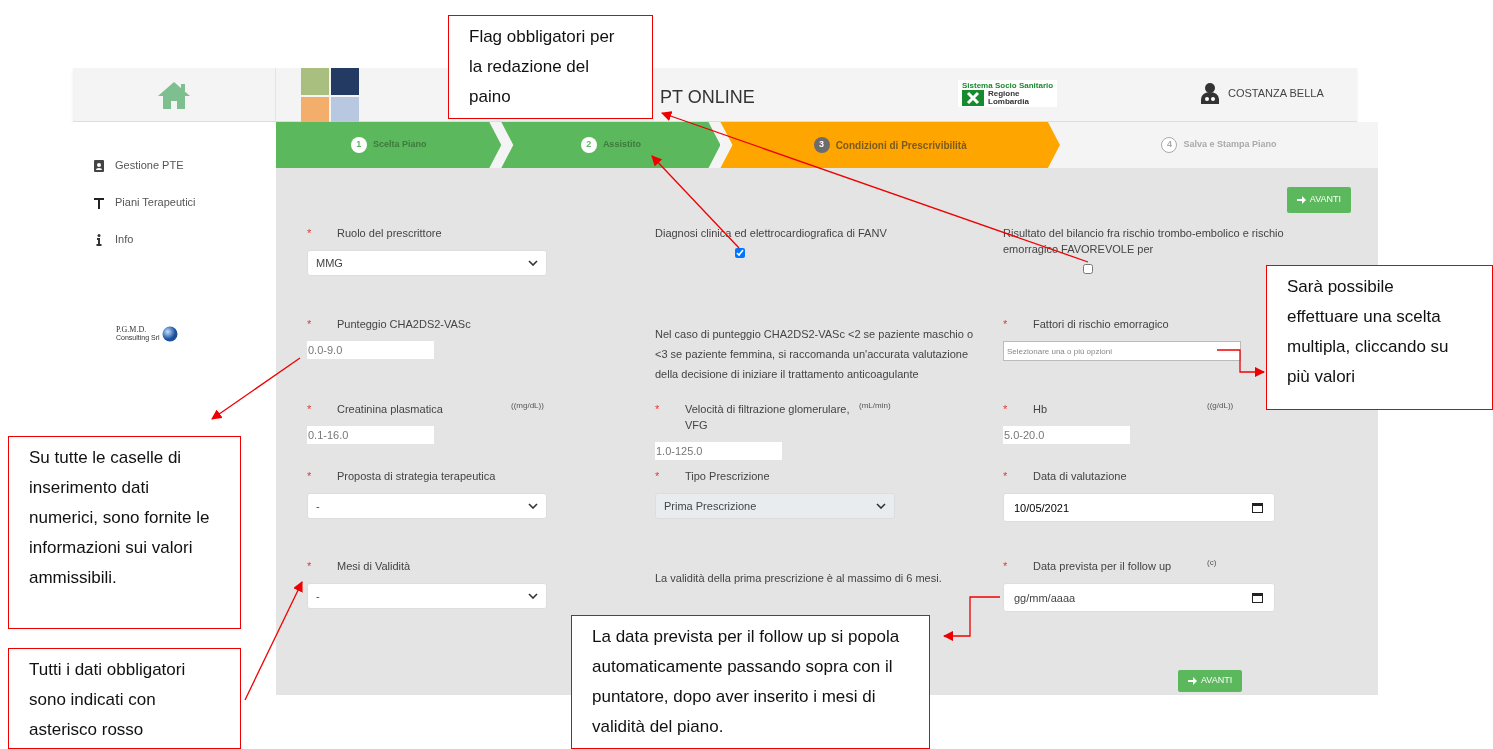 The width and height of the screenshot is (1493, 749). Describe the element at coordinates (527, 406) in the screenshot. I see `unit-label: ((mg/dL))` at that location.